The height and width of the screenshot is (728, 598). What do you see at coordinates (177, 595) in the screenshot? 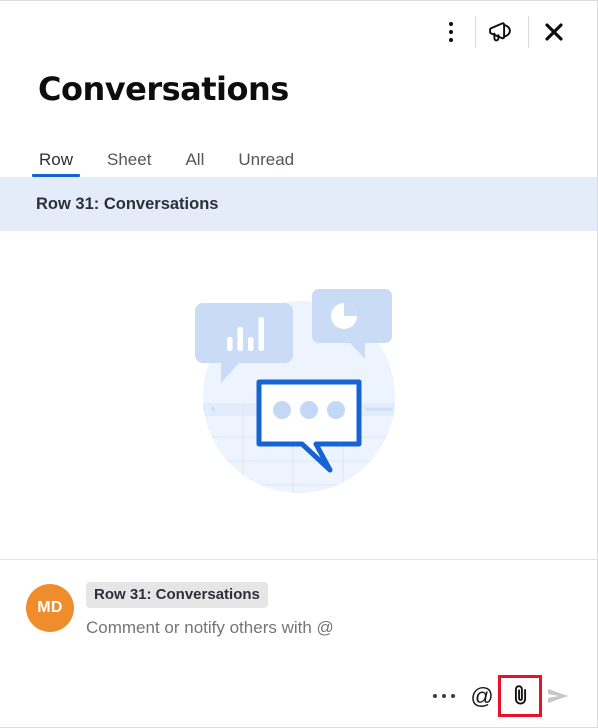
I see `context-chip: Row 31: Conversations` at bounding box center [177, 595].